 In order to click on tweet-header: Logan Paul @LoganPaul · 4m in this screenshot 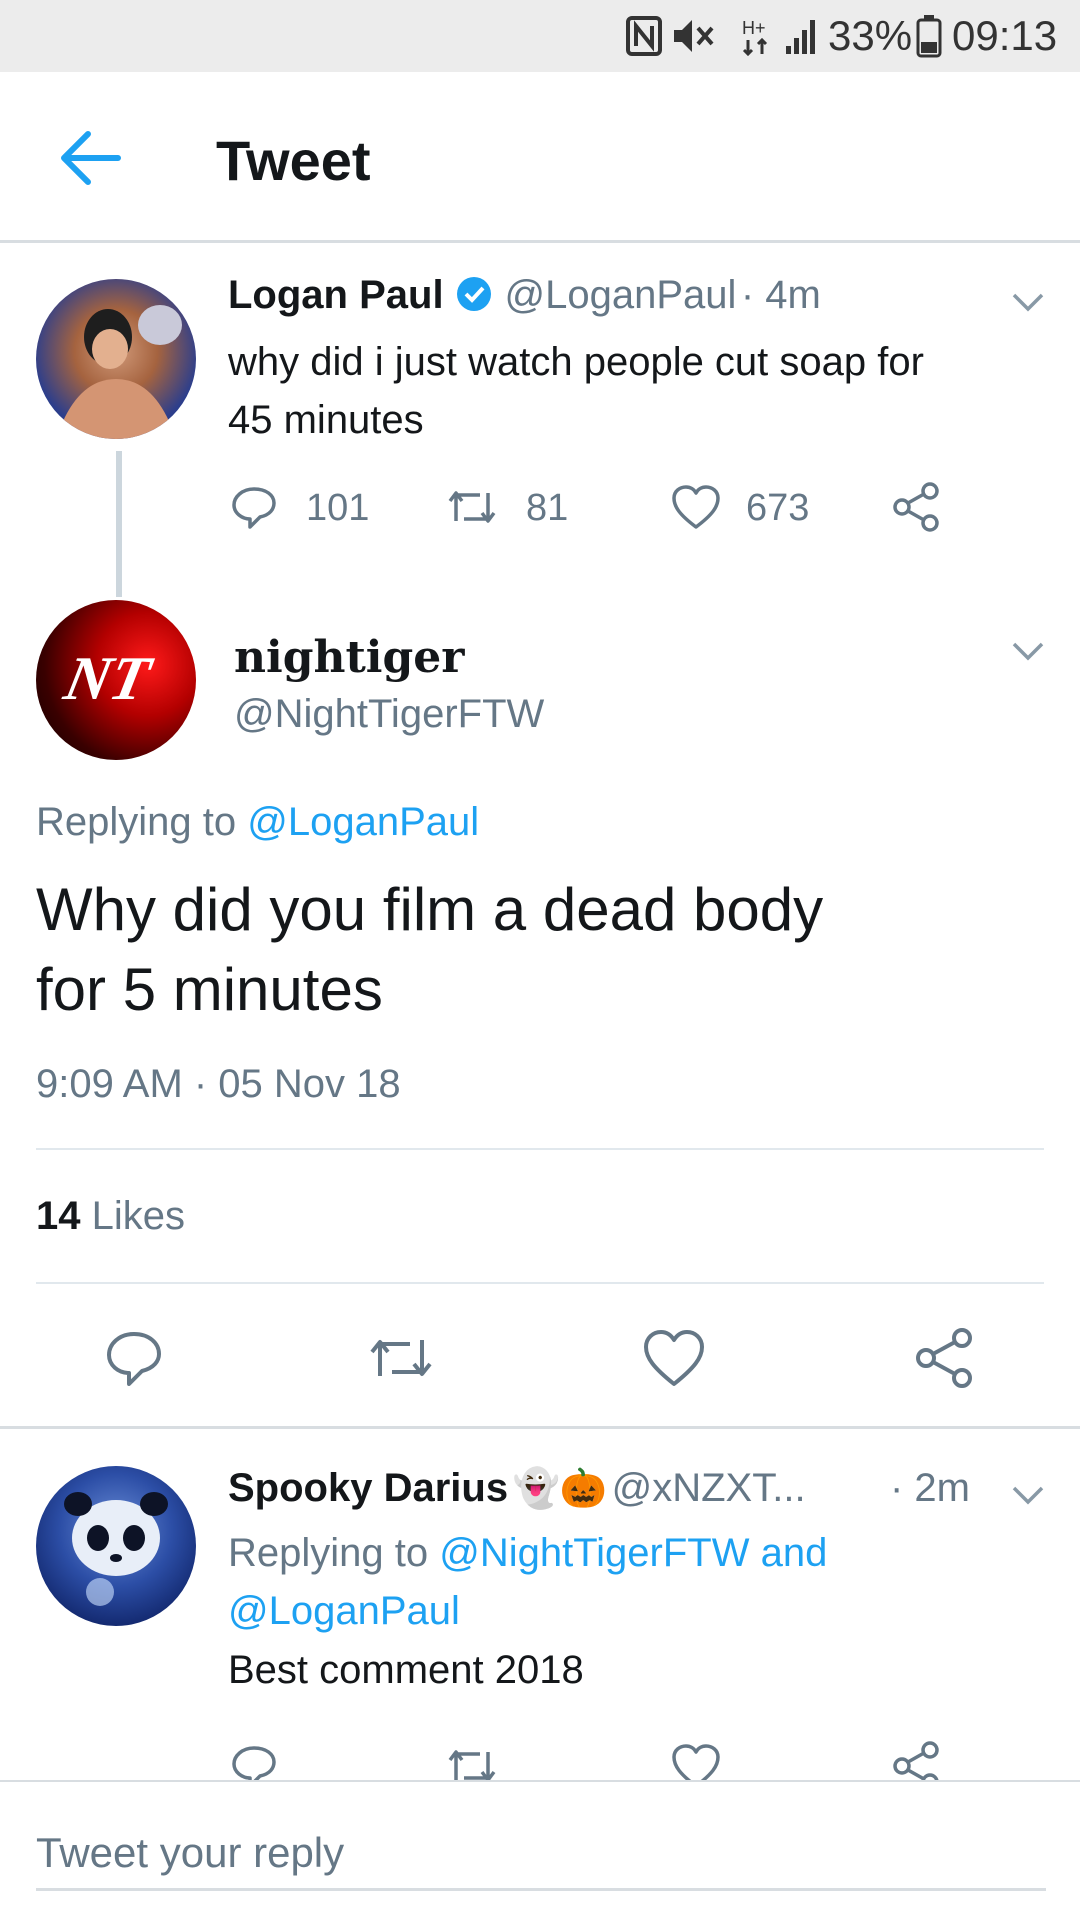, I will do `click(524, 295)`.